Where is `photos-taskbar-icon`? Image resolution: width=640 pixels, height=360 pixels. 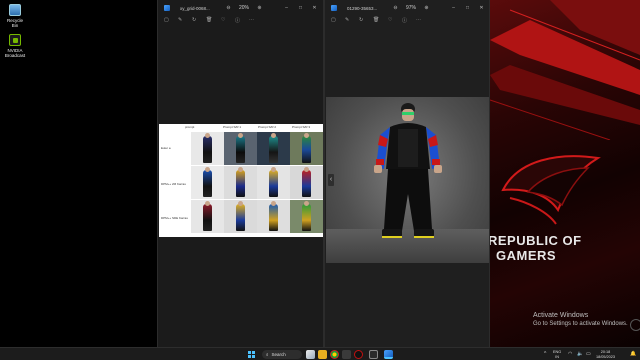 photos-taskbar-icon is located at coordinates (388, 354).